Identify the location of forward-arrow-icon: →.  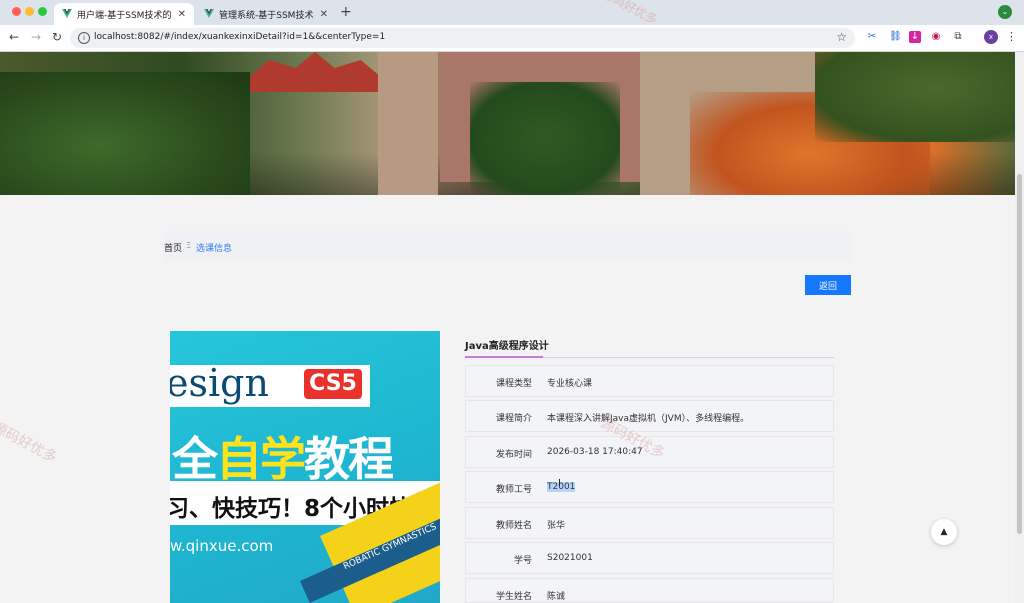
(36, 37).